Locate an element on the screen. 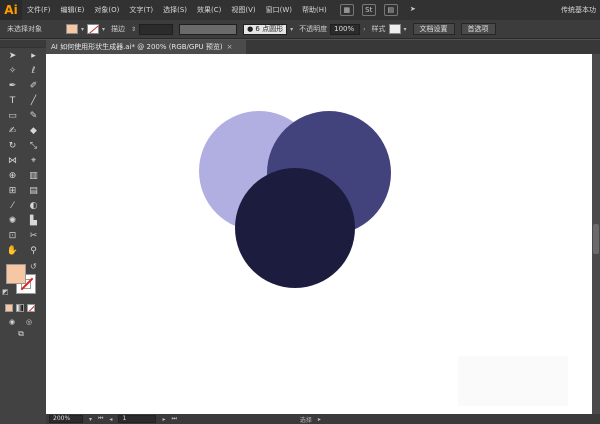  rectangle-tool-icon: ▭ is located at coordinates (13, 116).